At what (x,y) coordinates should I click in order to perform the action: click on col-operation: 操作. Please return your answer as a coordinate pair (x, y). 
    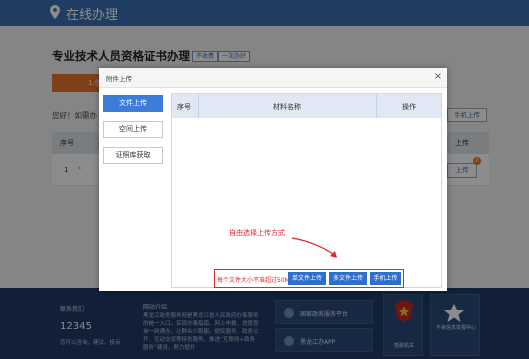
    Looking at the image, I should click on (409, 107).